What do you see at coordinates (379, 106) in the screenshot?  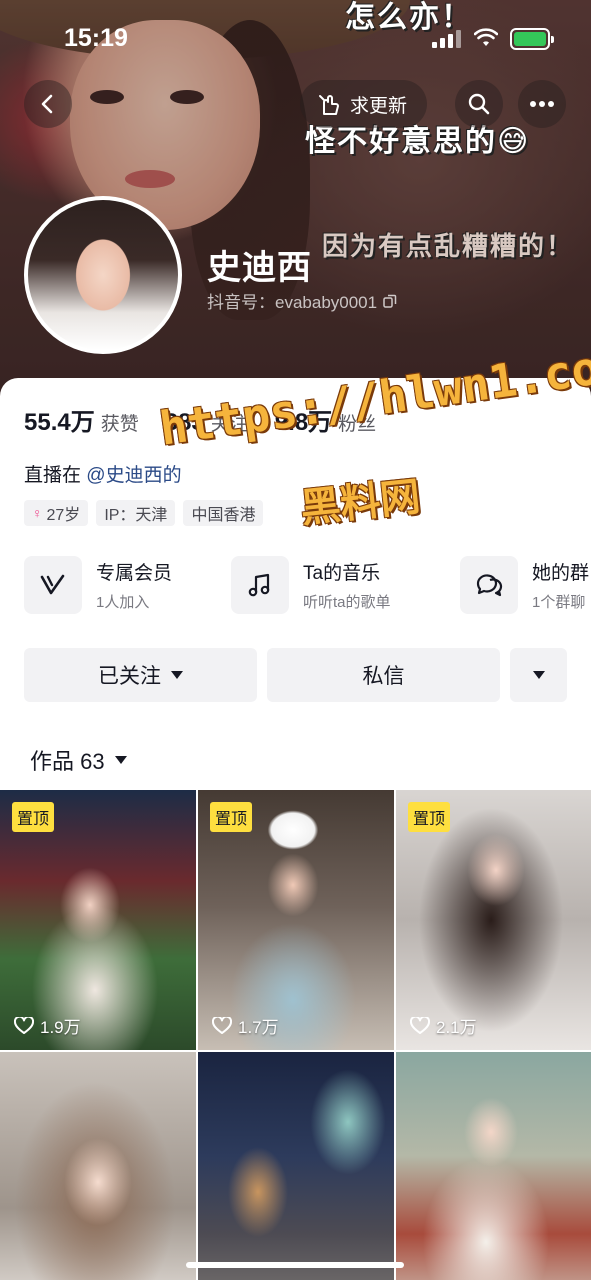 I see `request-update-label: 求更新` at bounding box center [379, 106].